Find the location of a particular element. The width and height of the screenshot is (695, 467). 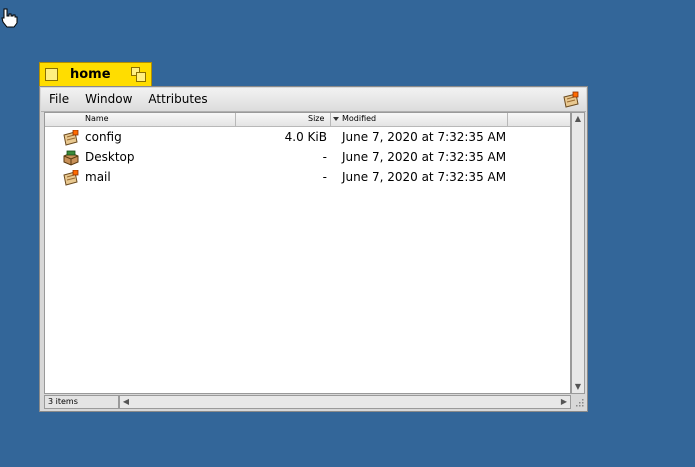

file-row: mail - June 7, 2020 at 7:32:35 AM is located at coordinates (307, 178).